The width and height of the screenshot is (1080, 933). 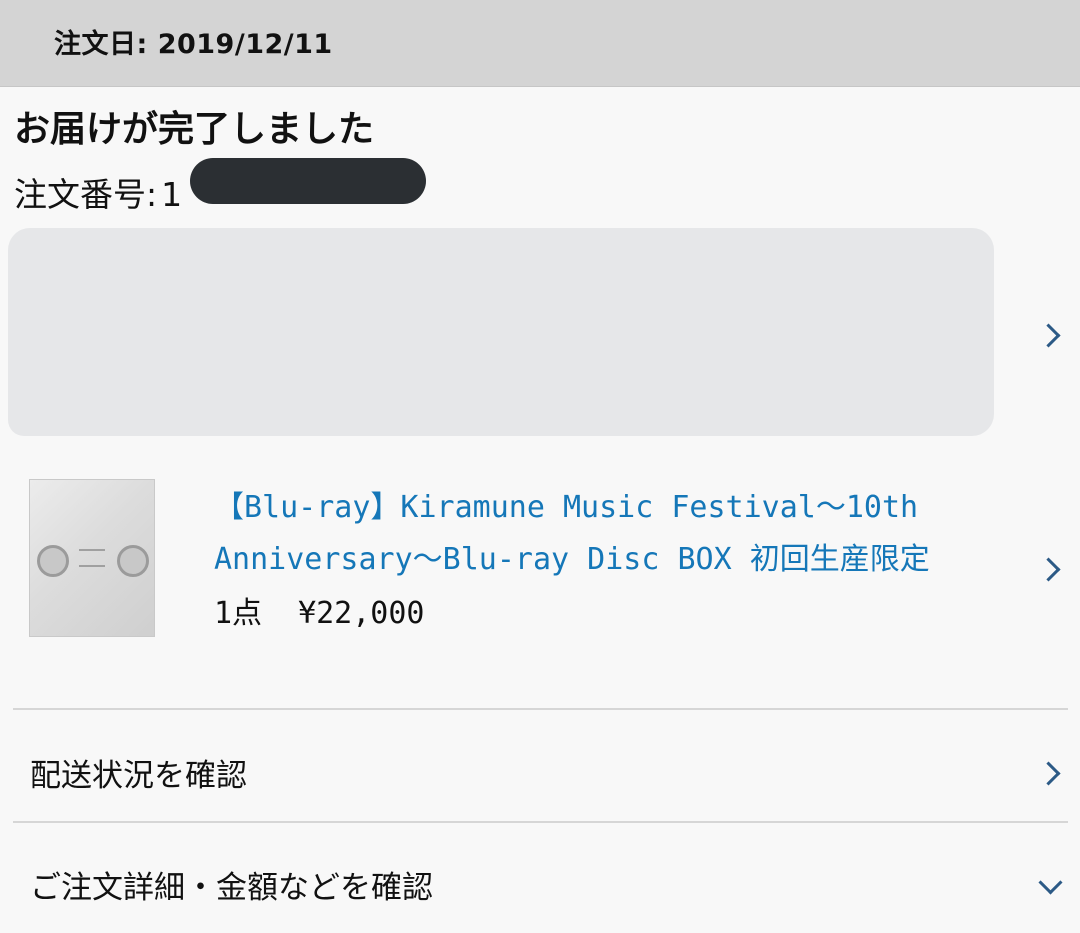 I want to click on product-thumbnail, so click(x=92, y=558).